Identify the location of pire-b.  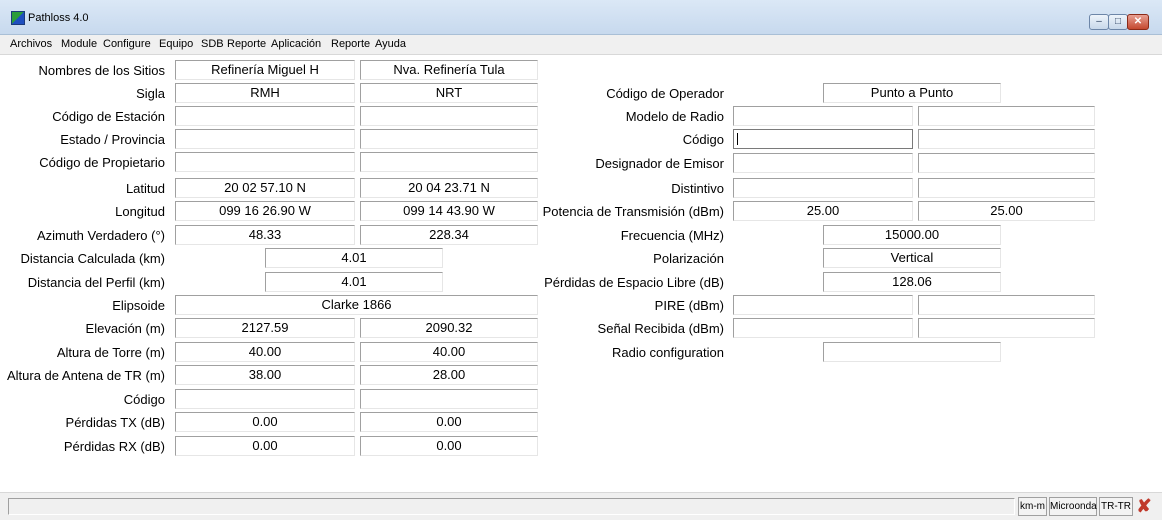
(1006, 305).